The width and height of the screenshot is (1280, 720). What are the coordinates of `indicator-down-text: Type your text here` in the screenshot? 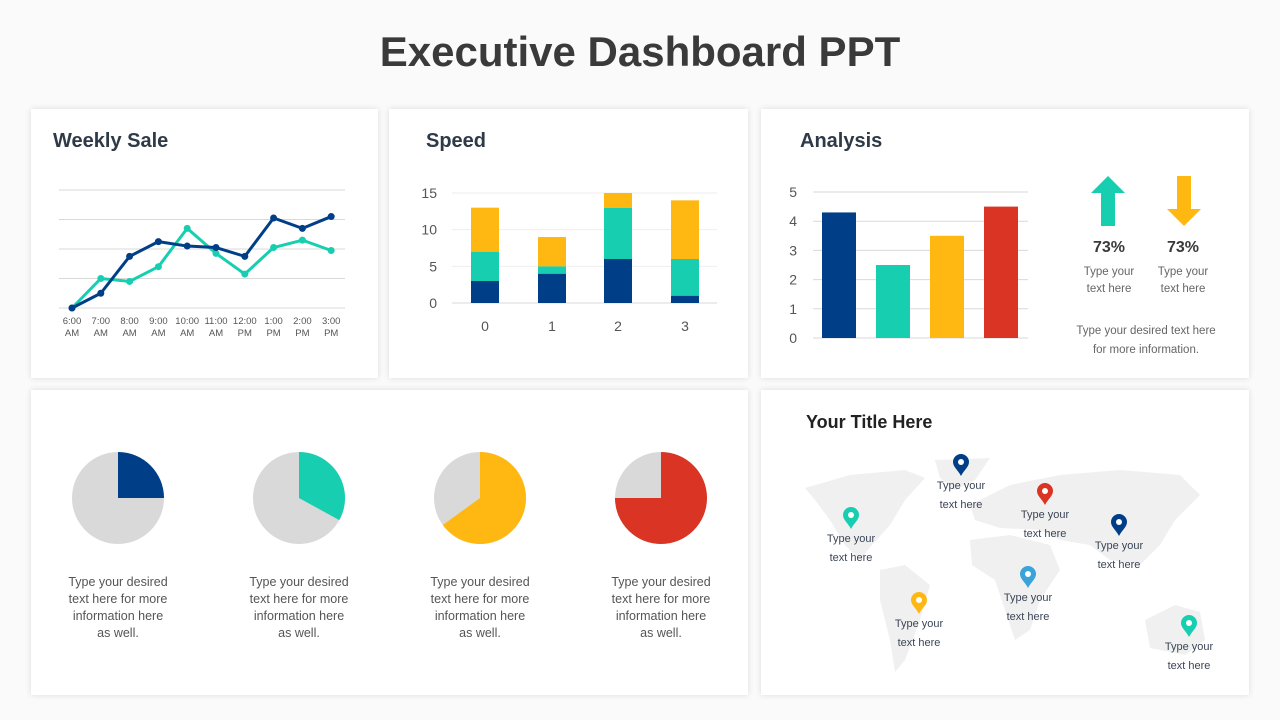 It's located at (1183, 281).